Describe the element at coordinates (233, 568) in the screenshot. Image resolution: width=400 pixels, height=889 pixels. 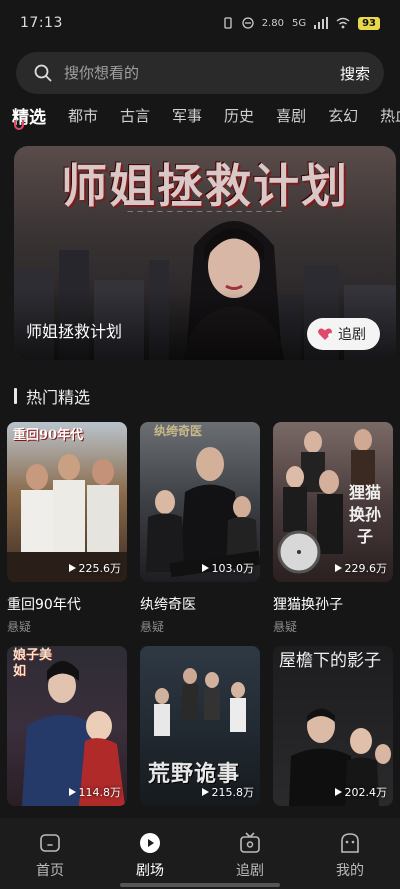
I see `play-count-value: 103.0万` at that location.